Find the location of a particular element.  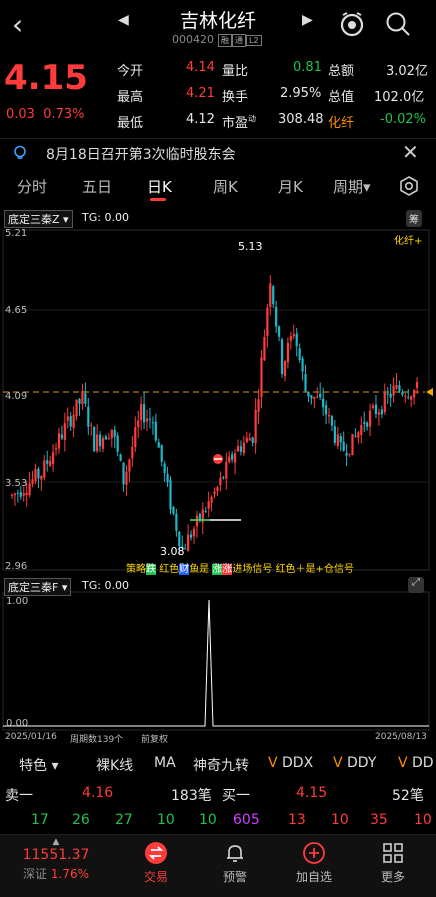

pe-label: 市盈动 is located at coordinates (239, 121).